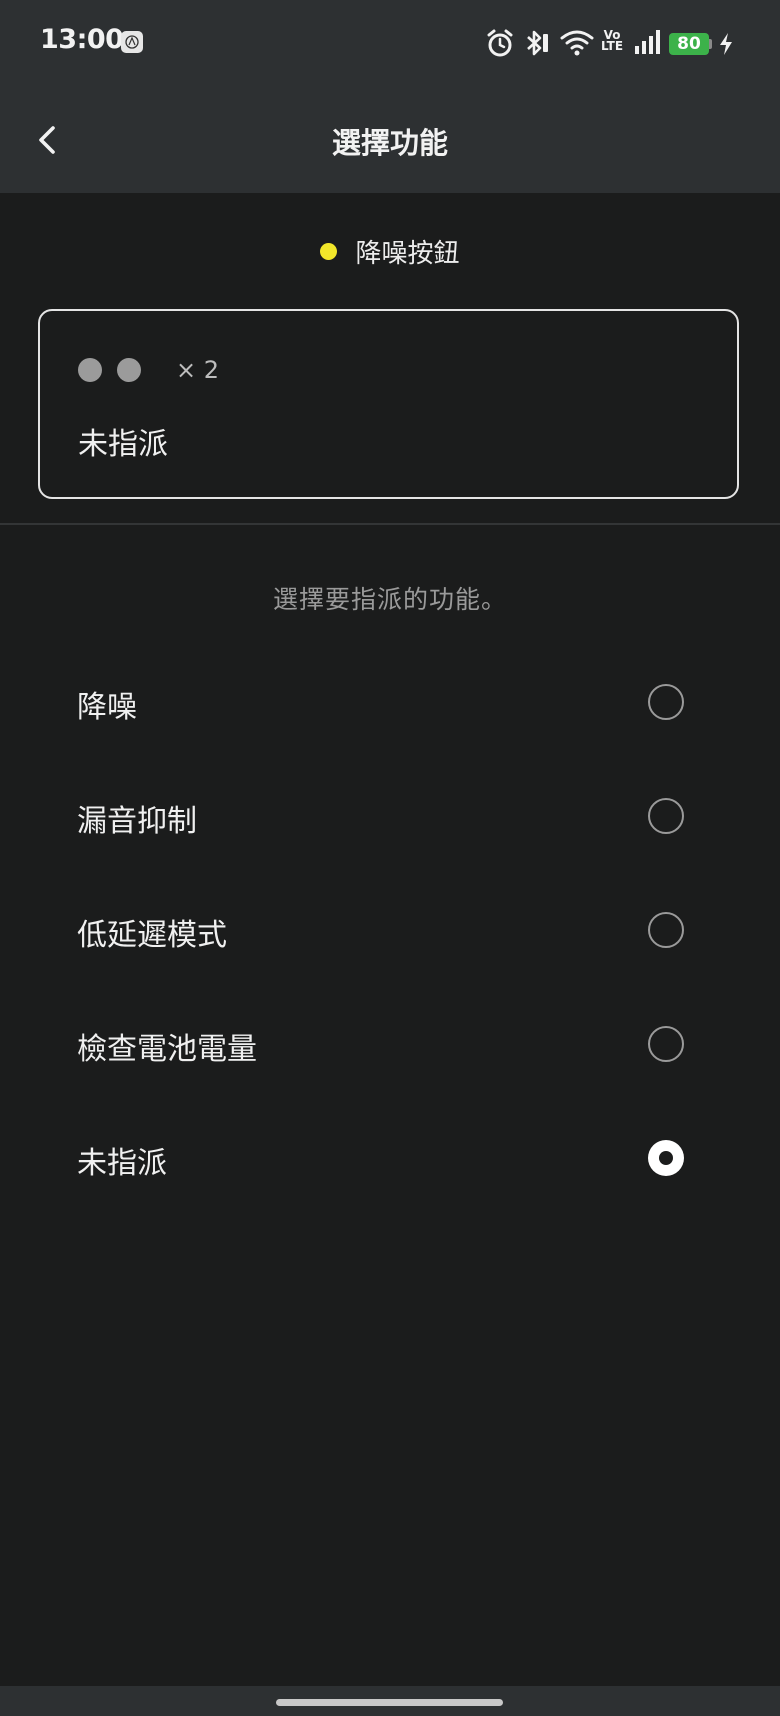 The image size is (780, 1716). What do you see at coordinates (388, 404) in the screenshot?
I see `current-assignment-card: × 2 未指派` at bounding box center [388, 404].